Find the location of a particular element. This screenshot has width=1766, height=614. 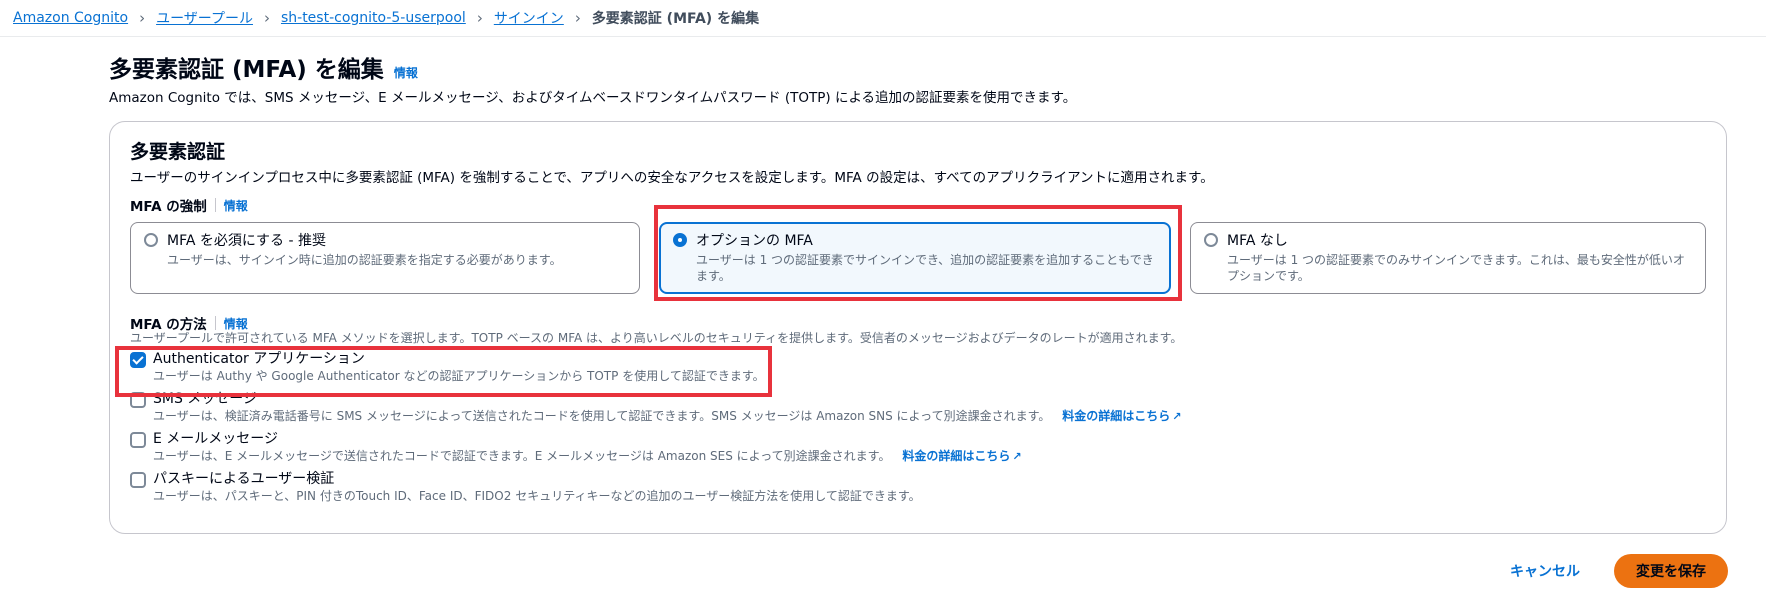

method-label: Authenticator アプリケーション is located at coordinates (259, 359).